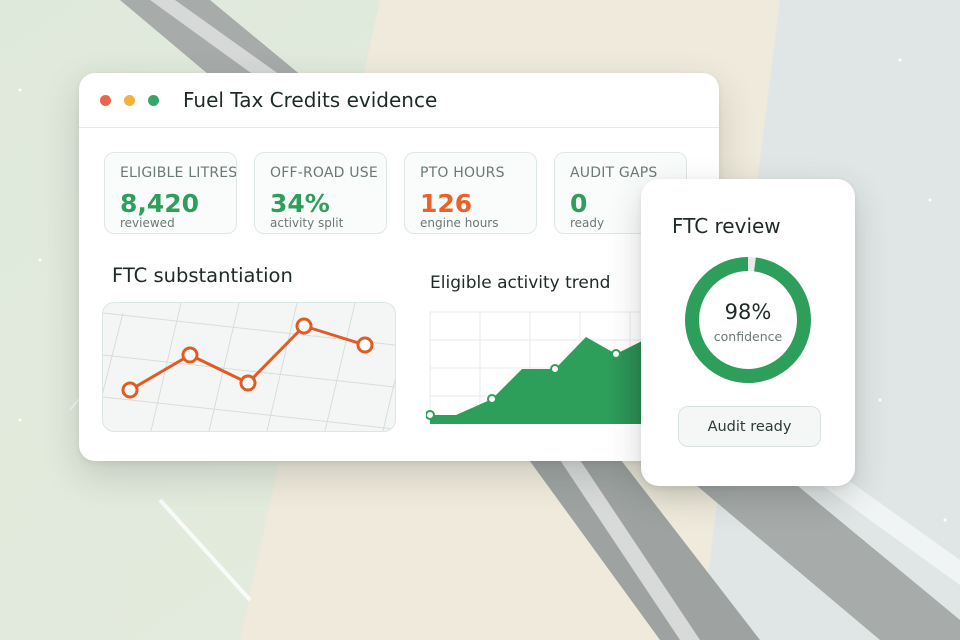 The width and height of the screenshot is (960, 640). I want to click on kpi-card-pto-hours: PTO HOURS 126 engine hours, so click(470, 193).